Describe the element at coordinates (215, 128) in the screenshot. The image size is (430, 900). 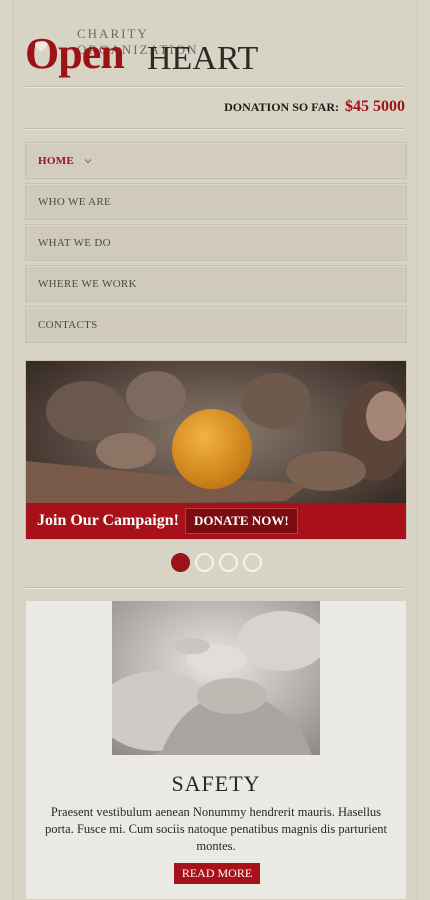
I see `donation-divider` at that location.